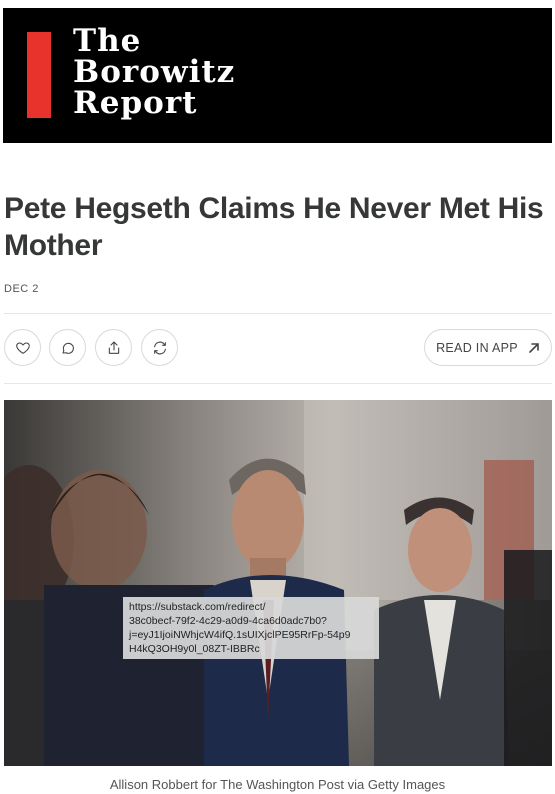 The image size is (555, 794). Describe the element at coordinates (21, 289) in the screenshot. I see `post-date: DEC 2` at that location.